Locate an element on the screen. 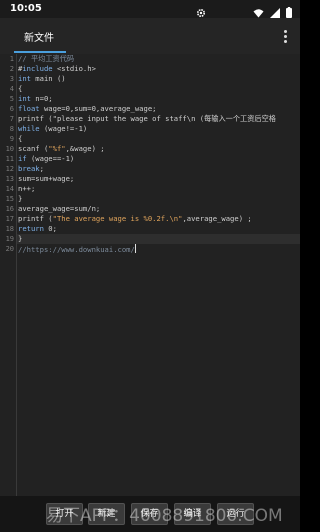 Image resolution: width=320 pixels, height=532 pixels. code-line: #include <stdio.h> is located at coordinates (57, 68).